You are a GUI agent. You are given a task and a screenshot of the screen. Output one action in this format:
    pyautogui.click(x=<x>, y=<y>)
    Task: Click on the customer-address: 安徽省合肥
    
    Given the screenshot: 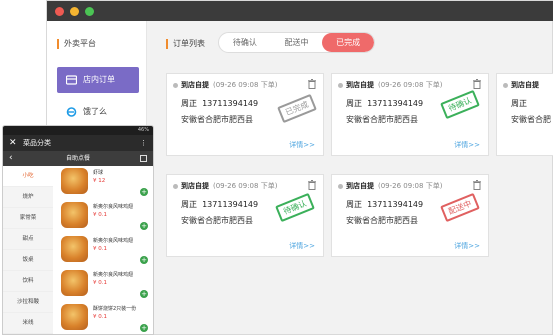 What is the action you would take?
    pyautogui.click(x=531, y=119)
    